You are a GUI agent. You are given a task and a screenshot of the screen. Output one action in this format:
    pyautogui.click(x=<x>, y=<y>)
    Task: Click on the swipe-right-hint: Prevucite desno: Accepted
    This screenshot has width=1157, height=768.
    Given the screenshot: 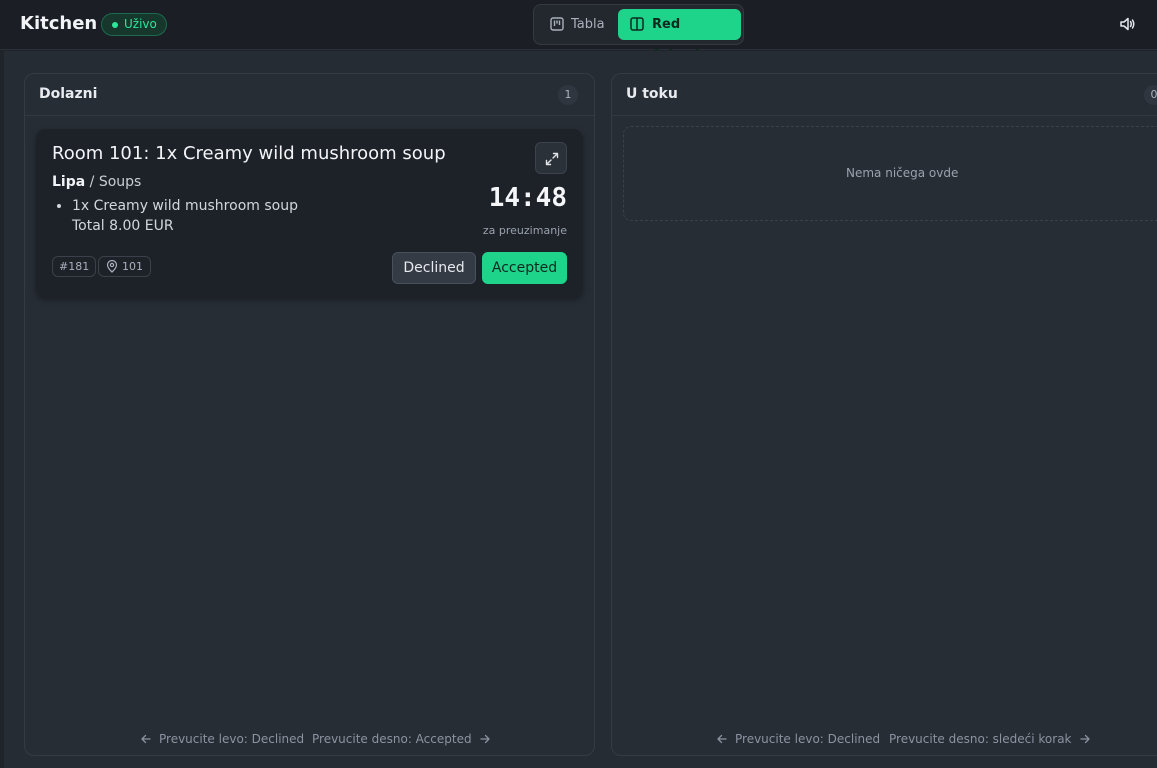 What is the action you would take?
    pyautogui.click(x=401, y=739)
    